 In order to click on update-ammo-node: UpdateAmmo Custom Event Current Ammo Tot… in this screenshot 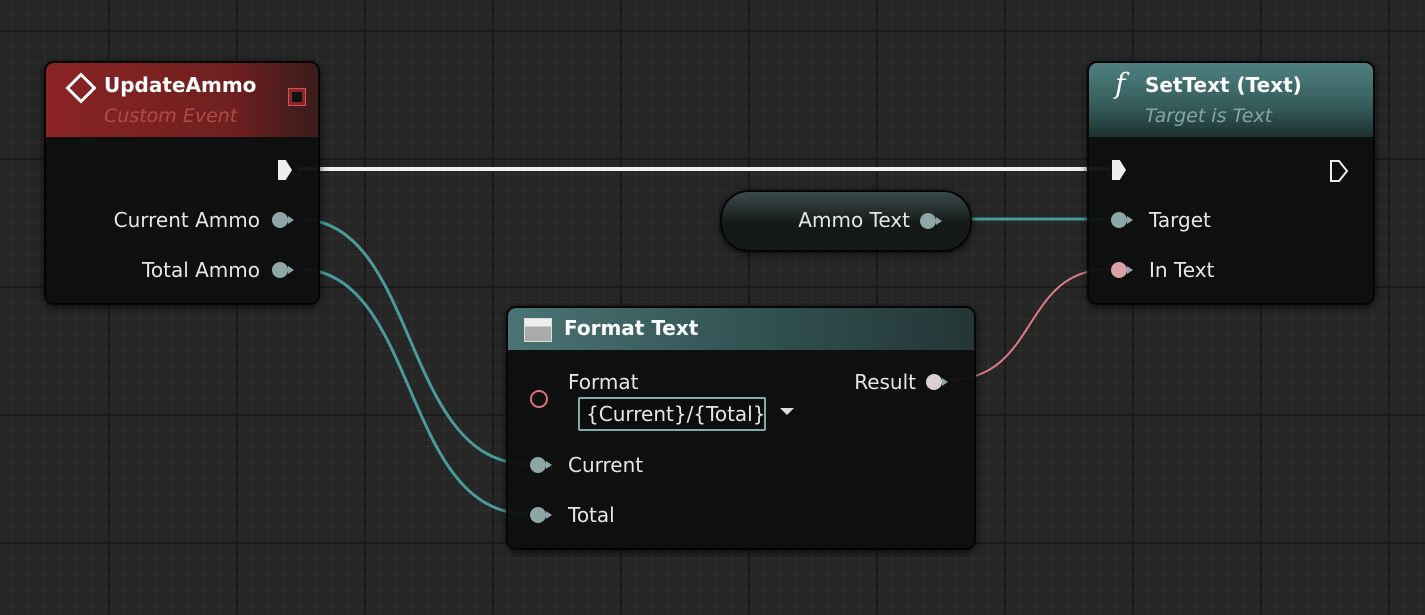, I will do `click(182, 183)`.